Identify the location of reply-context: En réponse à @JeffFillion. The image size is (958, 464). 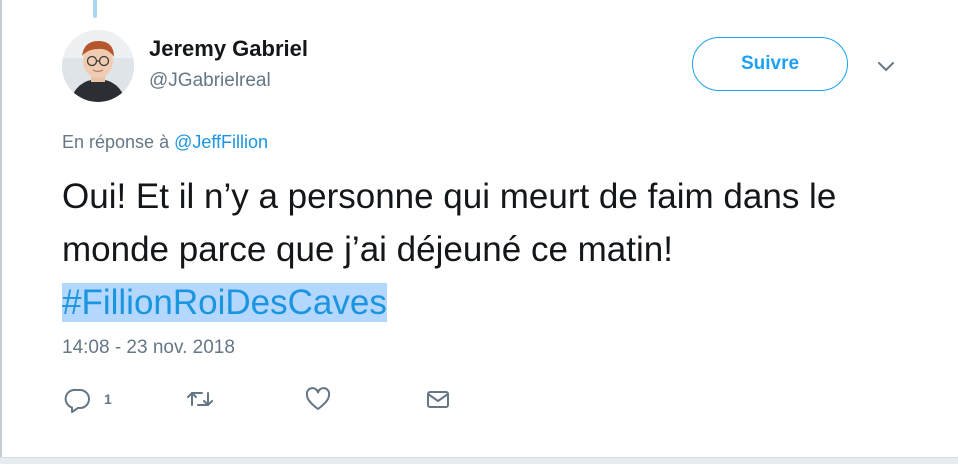
(165, 142).